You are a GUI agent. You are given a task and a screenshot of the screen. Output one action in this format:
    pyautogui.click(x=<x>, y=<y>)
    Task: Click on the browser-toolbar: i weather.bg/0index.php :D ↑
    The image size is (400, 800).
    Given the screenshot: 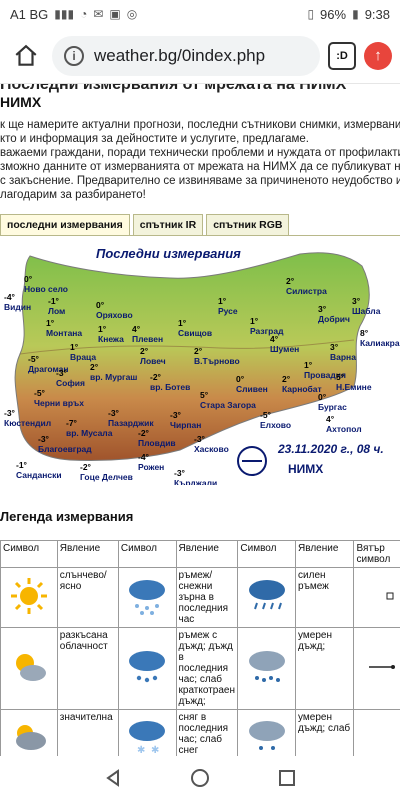 What is the action you would take?
    pyautogui.click(x=200, y=56)
    